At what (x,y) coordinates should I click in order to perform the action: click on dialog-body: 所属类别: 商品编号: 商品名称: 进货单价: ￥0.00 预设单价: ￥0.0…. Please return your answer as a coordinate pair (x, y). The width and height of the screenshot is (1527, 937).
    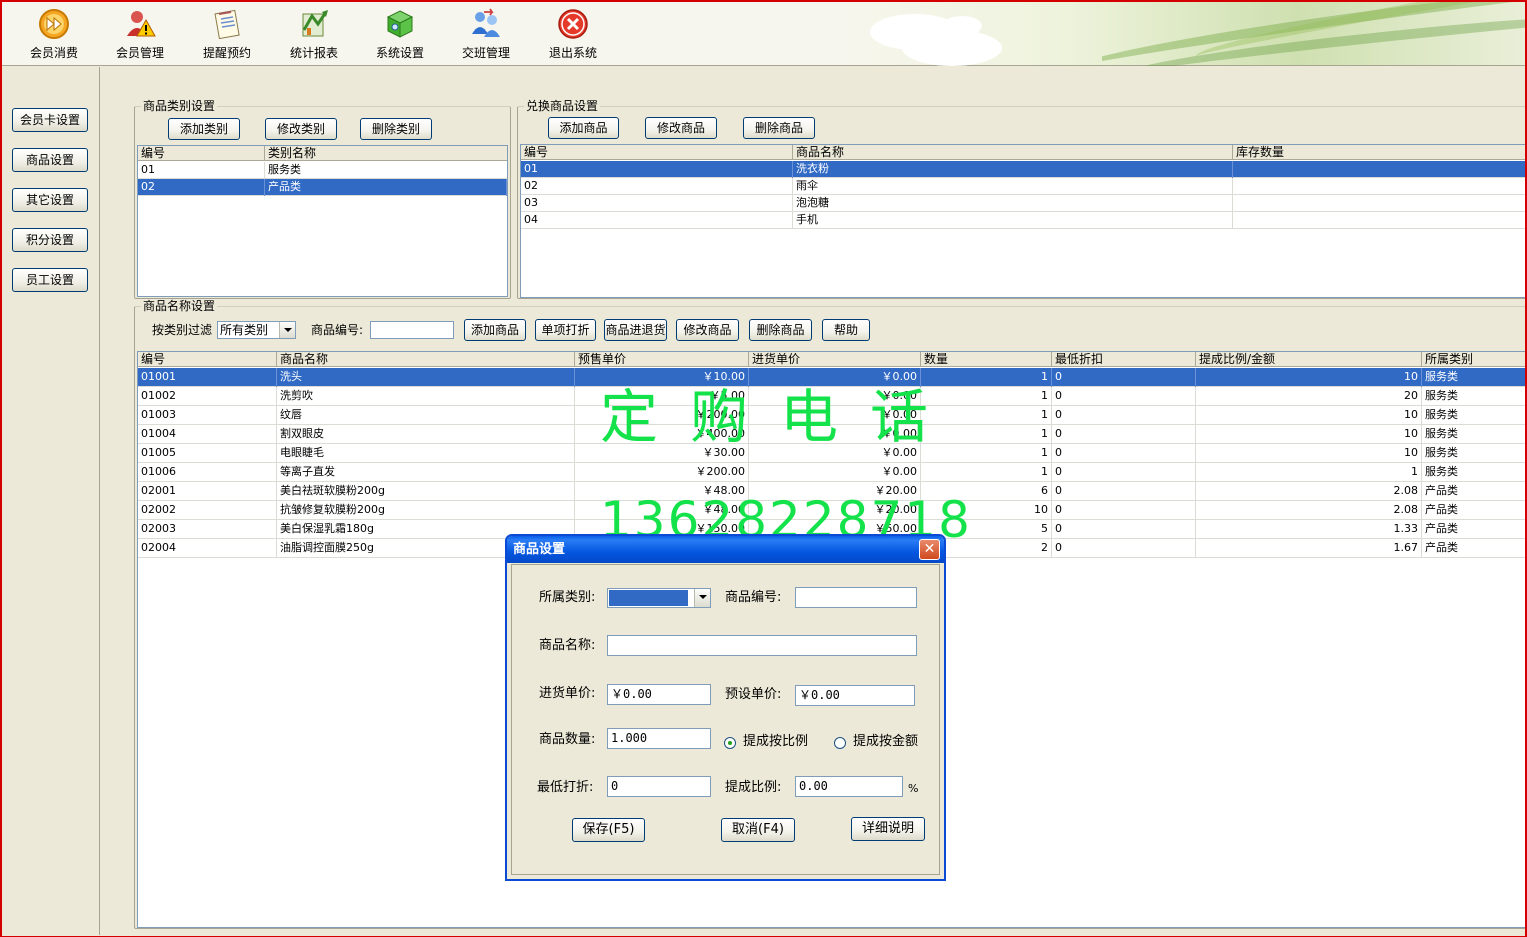
    Looking at the image, I should click on (725, 719).